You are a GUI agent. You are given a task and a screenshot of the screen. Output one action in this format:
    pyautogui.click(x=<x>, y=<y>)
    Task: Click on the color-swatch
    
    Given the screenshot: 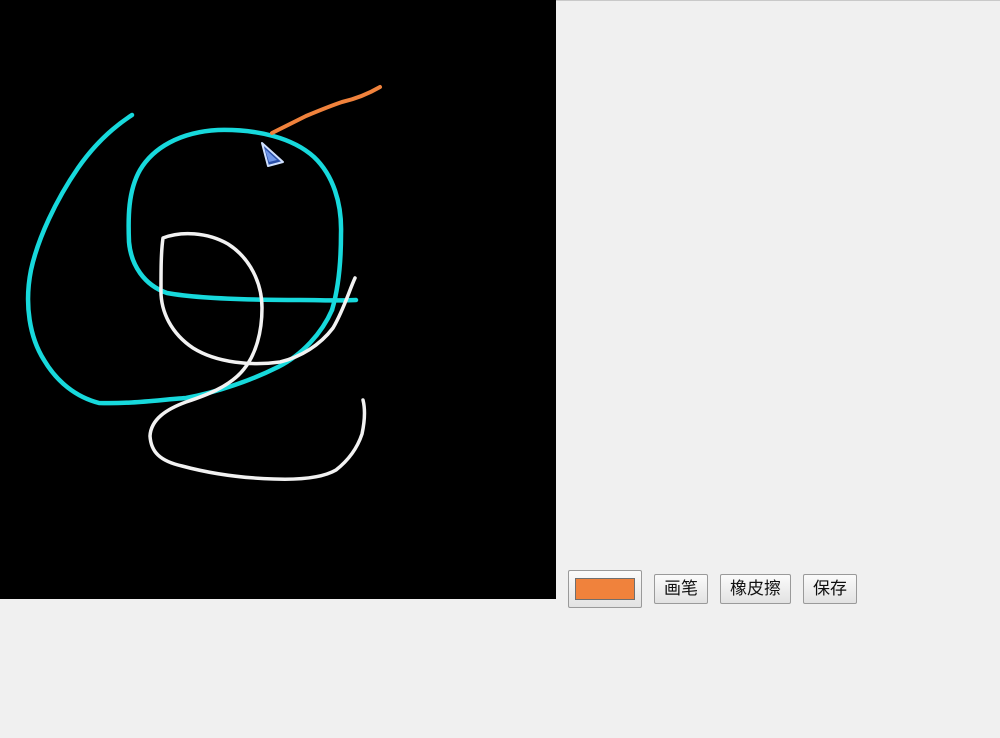 What is the action you would take?
    pyautogui.click(x=605, y=589)
    